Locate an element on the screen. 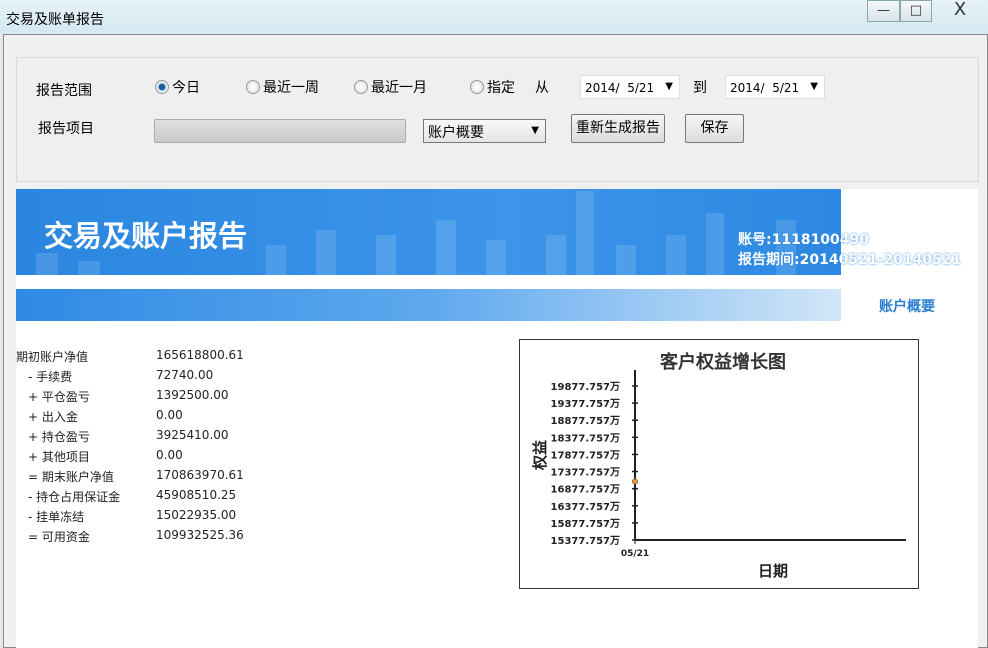 The image size is (988, 648). section-title: 账户概要 is located at coordinates (907, 307).